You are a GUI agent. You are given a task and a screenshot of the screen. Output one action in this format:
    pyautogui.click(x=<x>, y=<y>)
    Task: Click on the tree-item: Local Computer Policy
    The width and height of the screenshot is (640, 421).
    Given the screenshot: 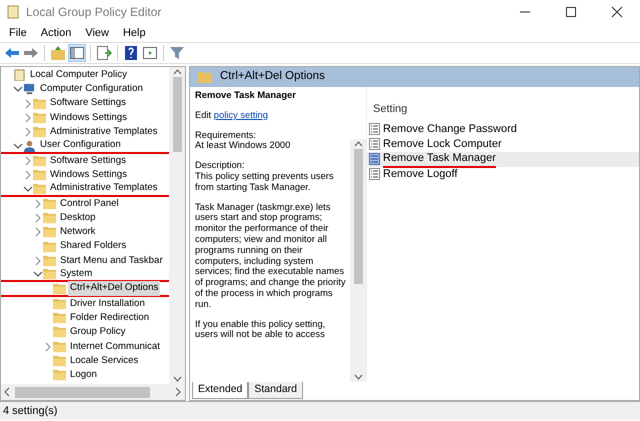 What is the action you would take?
    pyautogui.click(x=78, y=75)
    